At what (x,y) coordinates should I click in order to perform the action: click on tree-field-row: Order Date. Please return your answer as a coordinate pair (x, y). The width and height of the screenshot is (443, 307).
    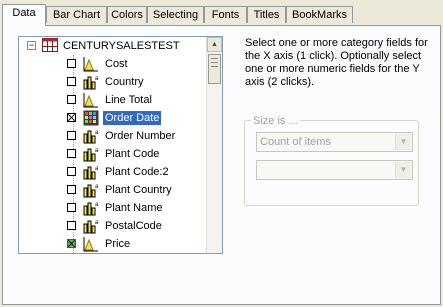
    Looking at the image, I should click on (114, 118).